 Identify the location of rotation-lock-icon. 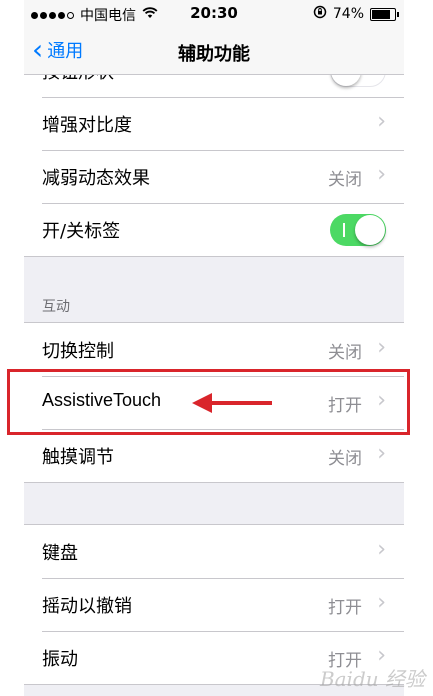
(320, 14).